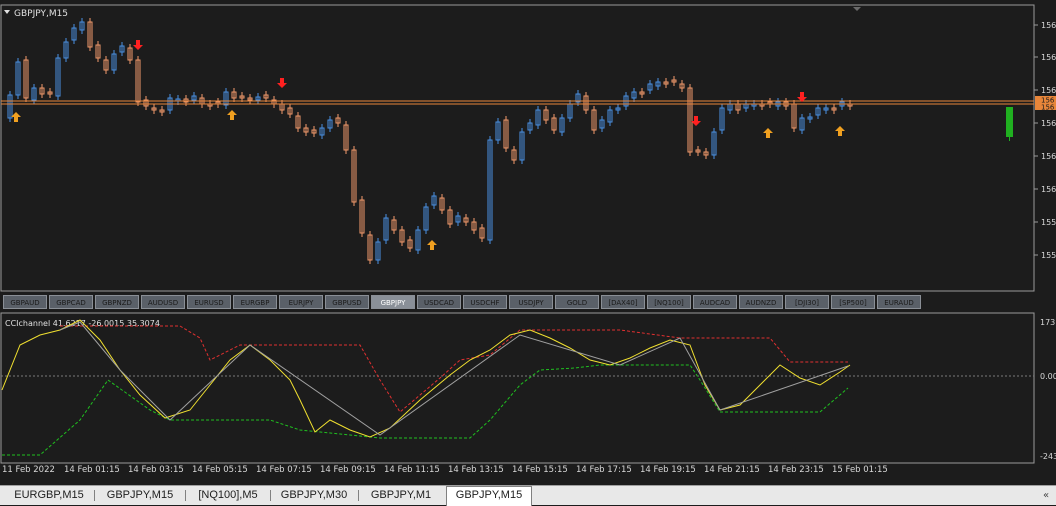 Image resolution: width=1056 pixels, height=506 pixels. Describe the element at coordinates (531, 302) in the screenshot. I see `symbol-button-usdjpy: USDJPY` at that location.